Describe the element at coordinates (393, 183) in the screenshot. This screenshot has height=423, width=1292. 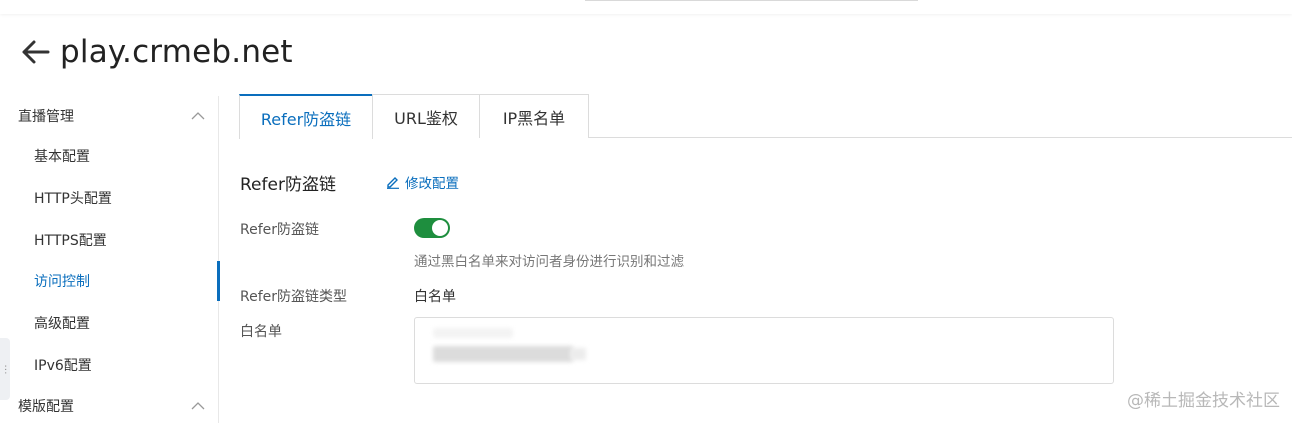
I see `edit-icon` at that location.